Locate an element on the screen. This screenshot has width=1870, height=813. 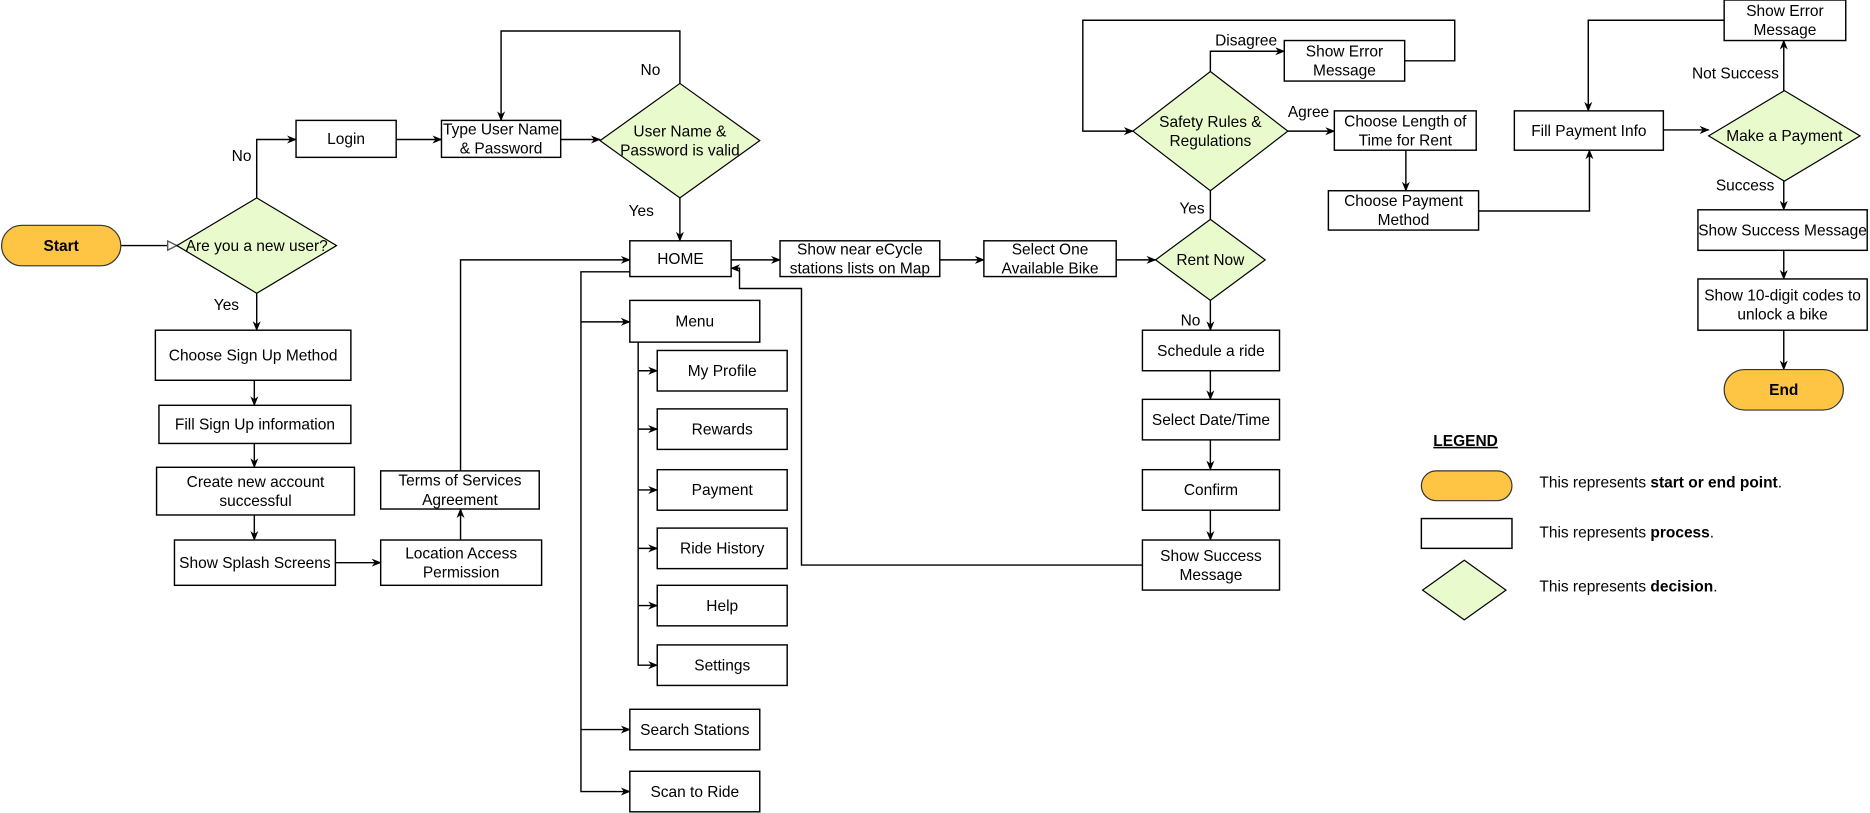
fill-payment-step: Fill Payment Info is located at coordinates (1589, 130).